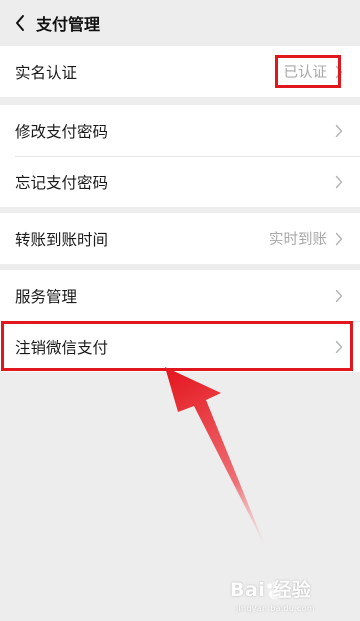 The width and height of the screenshot is (360, 621). I want to click on watermark-url: jingyan.baidu.com, so click(275, 608).